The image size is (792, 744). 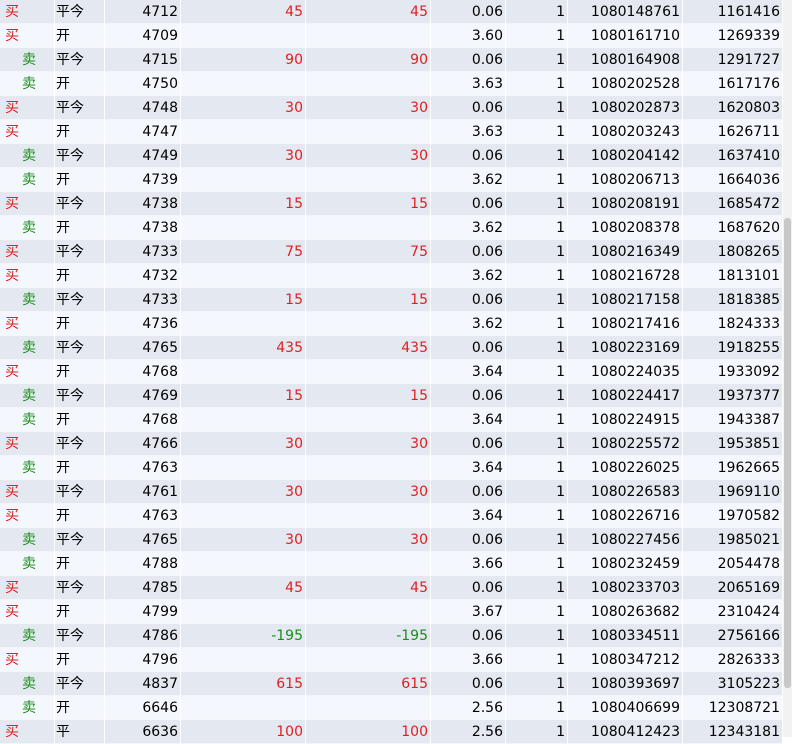 What do you see at coordinates (391, 492) in the screenshot?
I see `table-row: 买平今 4761 30 30 0.06 1 1080226583 1969110` at bounding box center [391, 492].